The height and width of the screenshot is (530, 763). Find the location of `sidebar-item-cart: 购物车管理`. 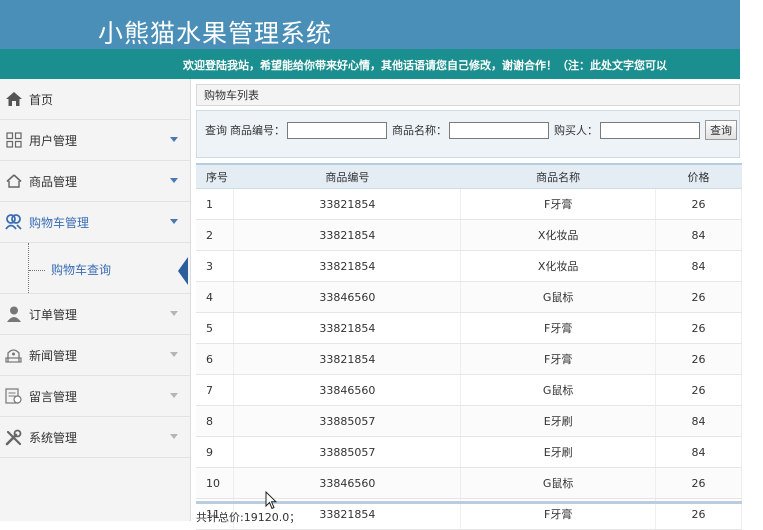

sidebar-item-cart: 购物车管理 is located at coordinates (95, 222).